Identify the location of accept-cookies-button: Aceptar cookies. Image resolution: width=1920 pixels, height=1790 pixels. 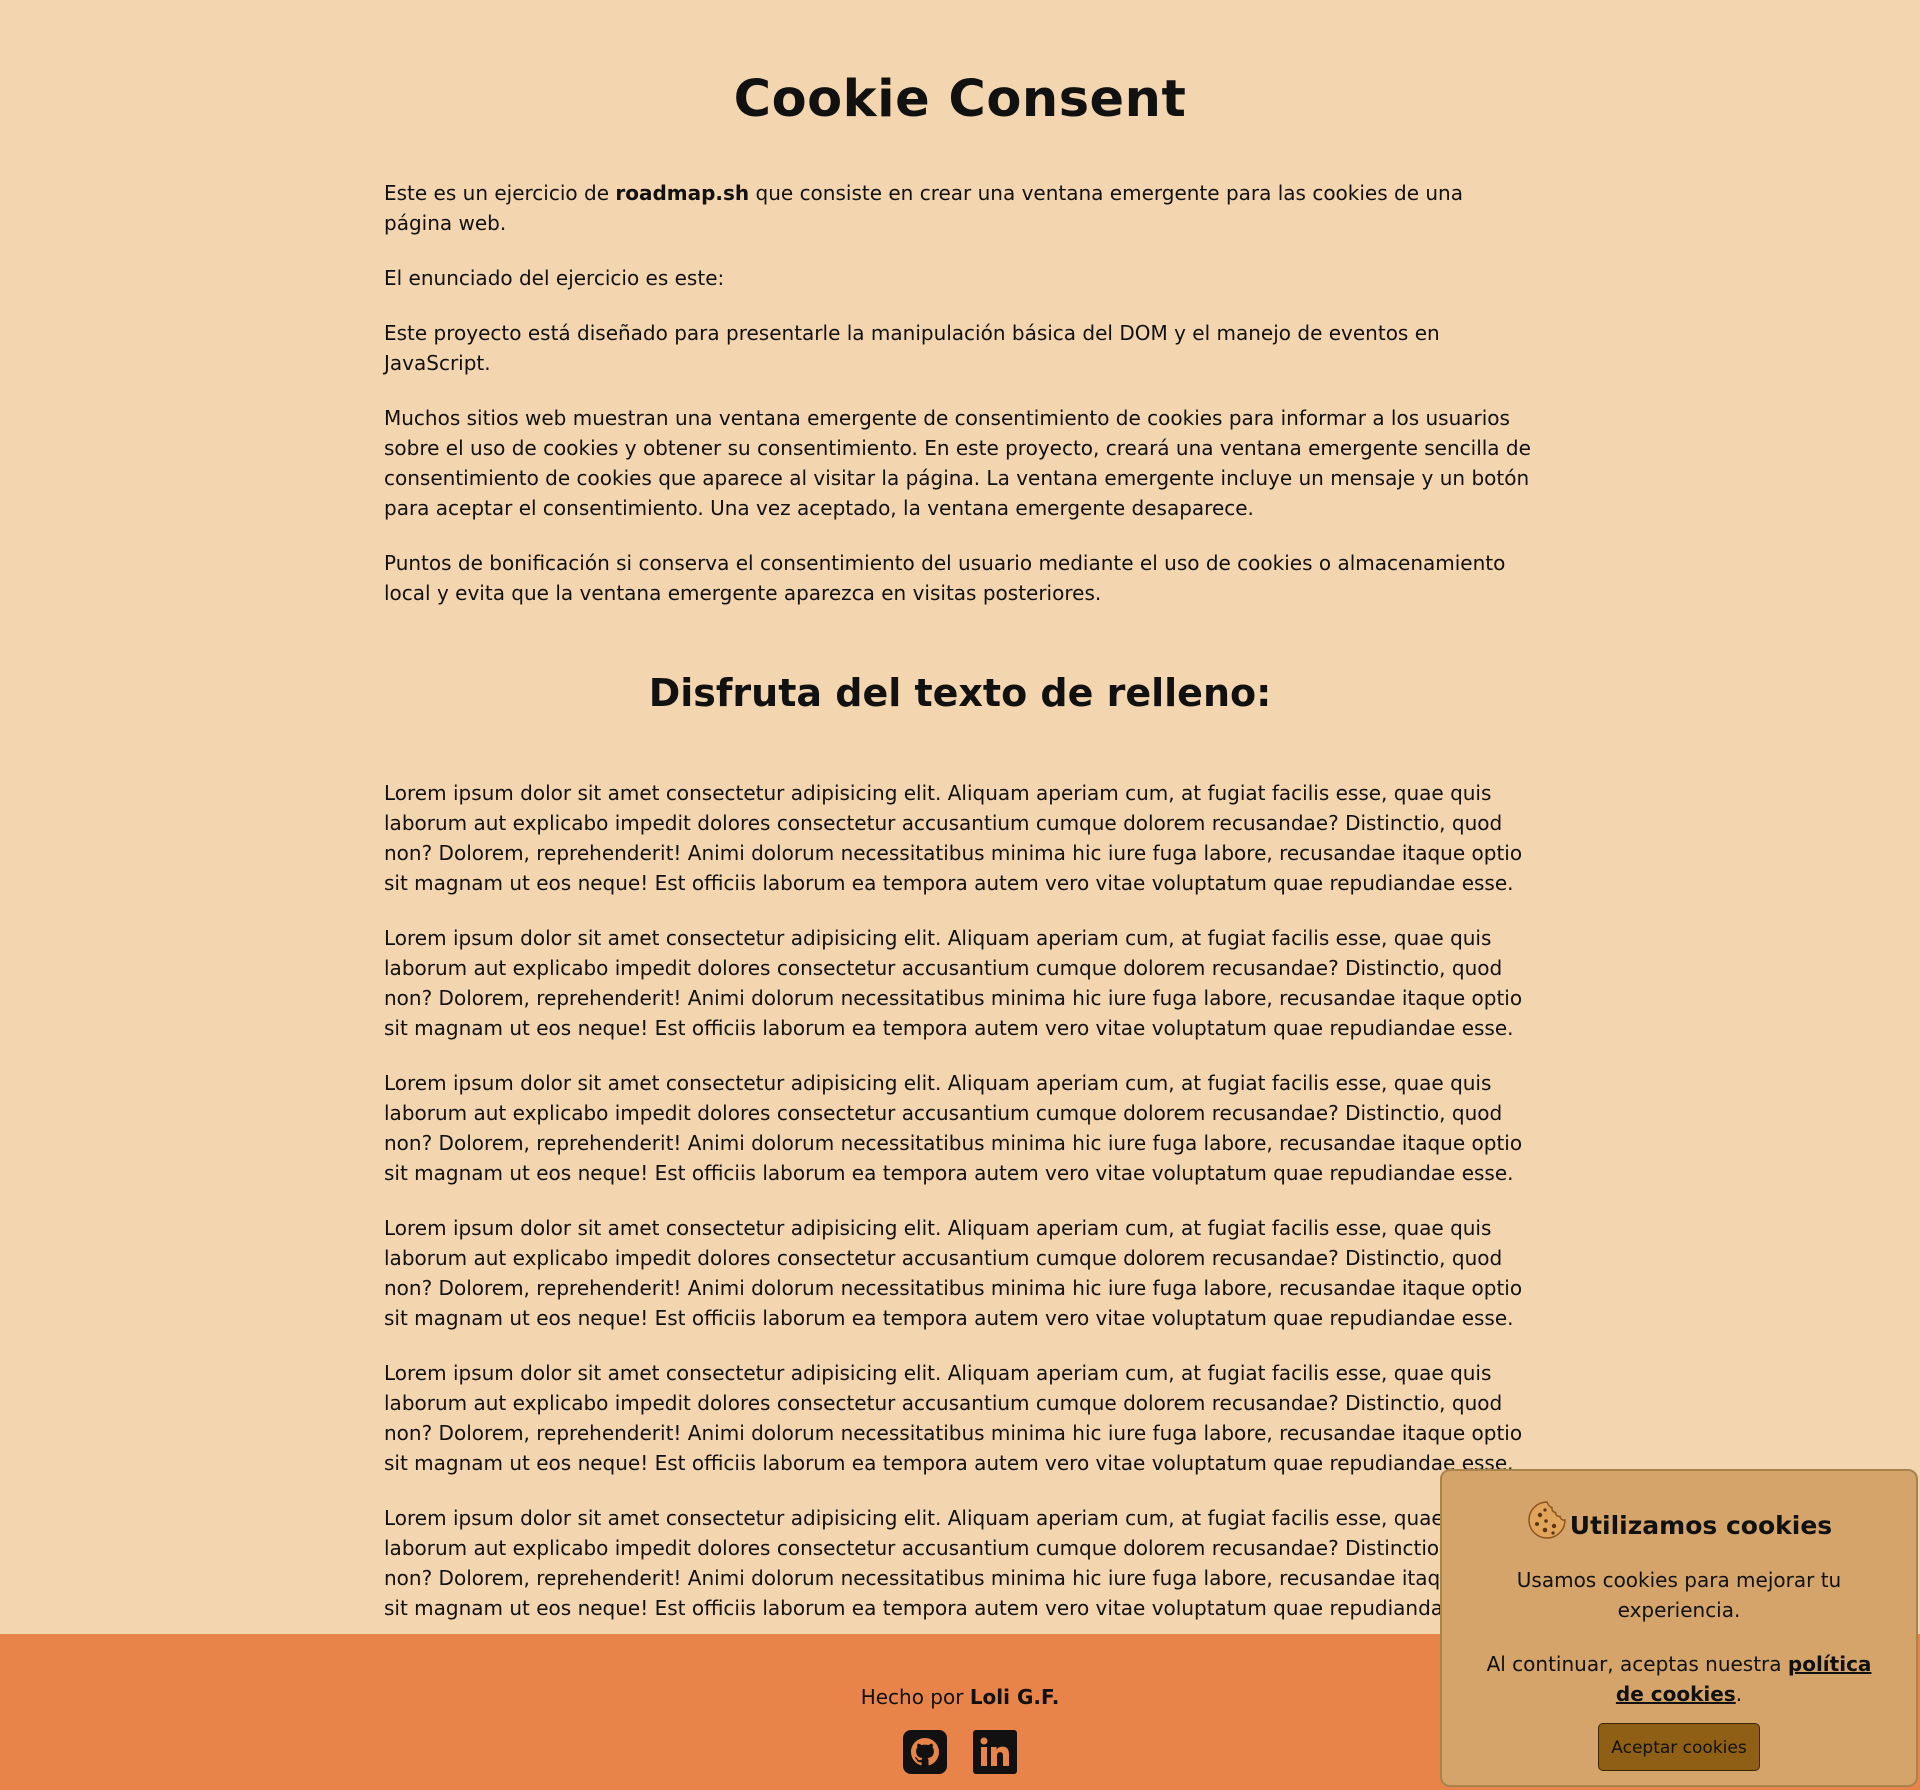
(1679, 1747).